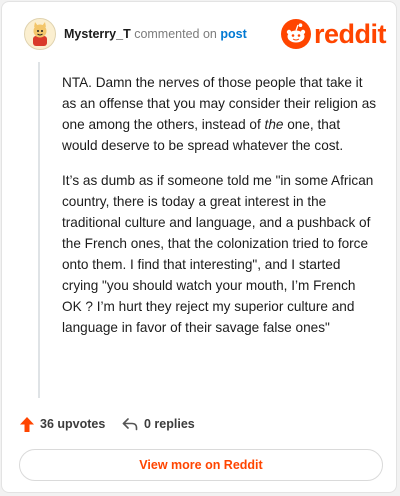 Image resolution: width=400 pixels, height=496 pixels. I want to click on upvotes-count: 36 upvotes, so click(73, 424).